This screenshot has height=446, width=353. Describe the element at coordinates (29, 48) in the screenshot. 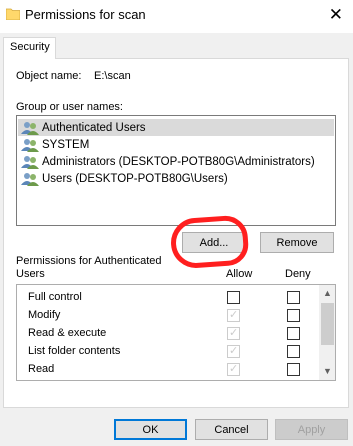

I see `tab-security: Security` at that location.